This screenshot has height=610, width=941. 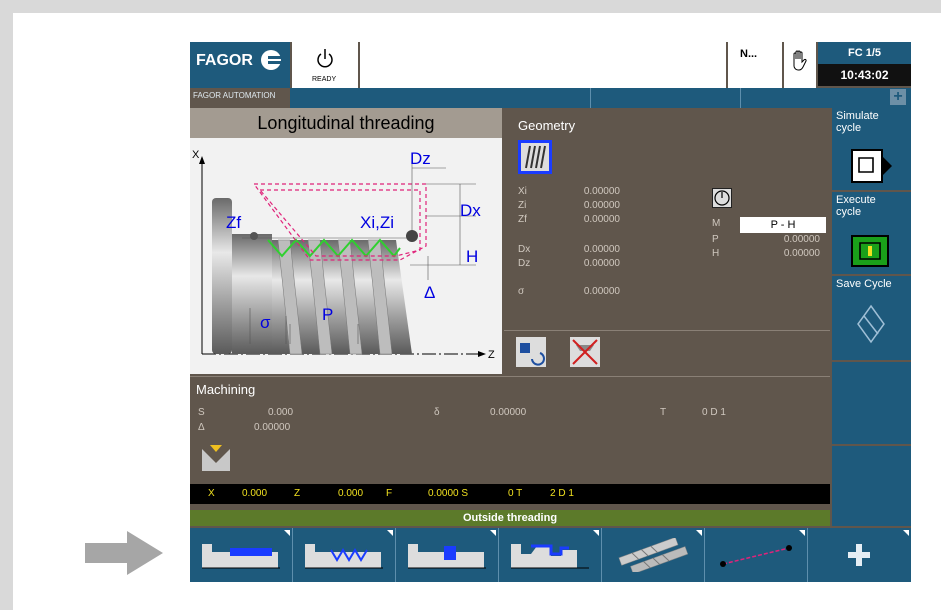 What do you see at coordinates (590, 291) in the screenshot?
I see `value-sigma: 0.00000` at bounding box center [590, 291].